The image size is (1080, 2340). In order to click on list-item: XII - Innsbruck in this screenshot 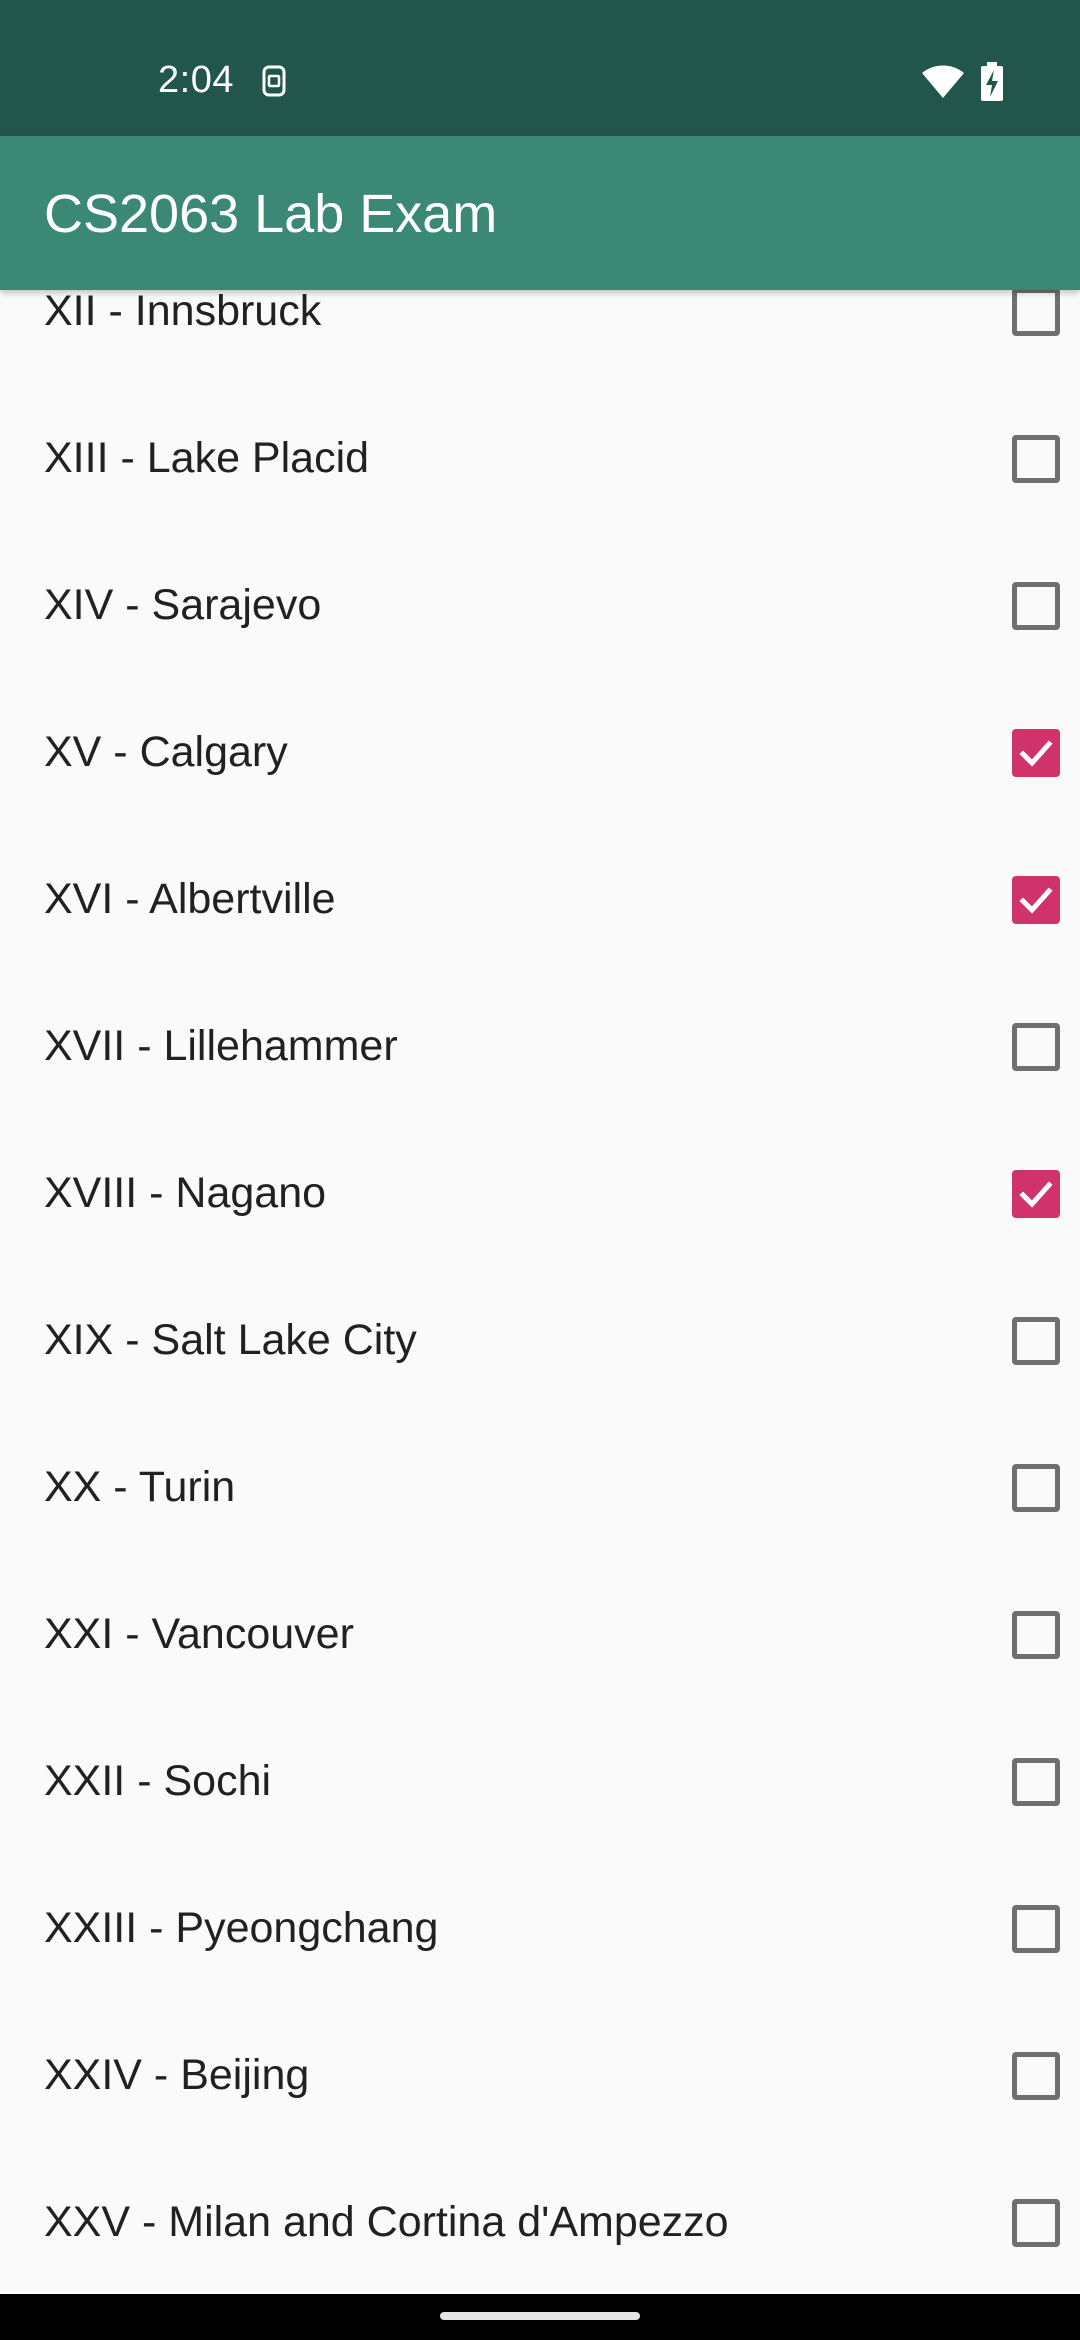, I will do `click(540, 337)`.